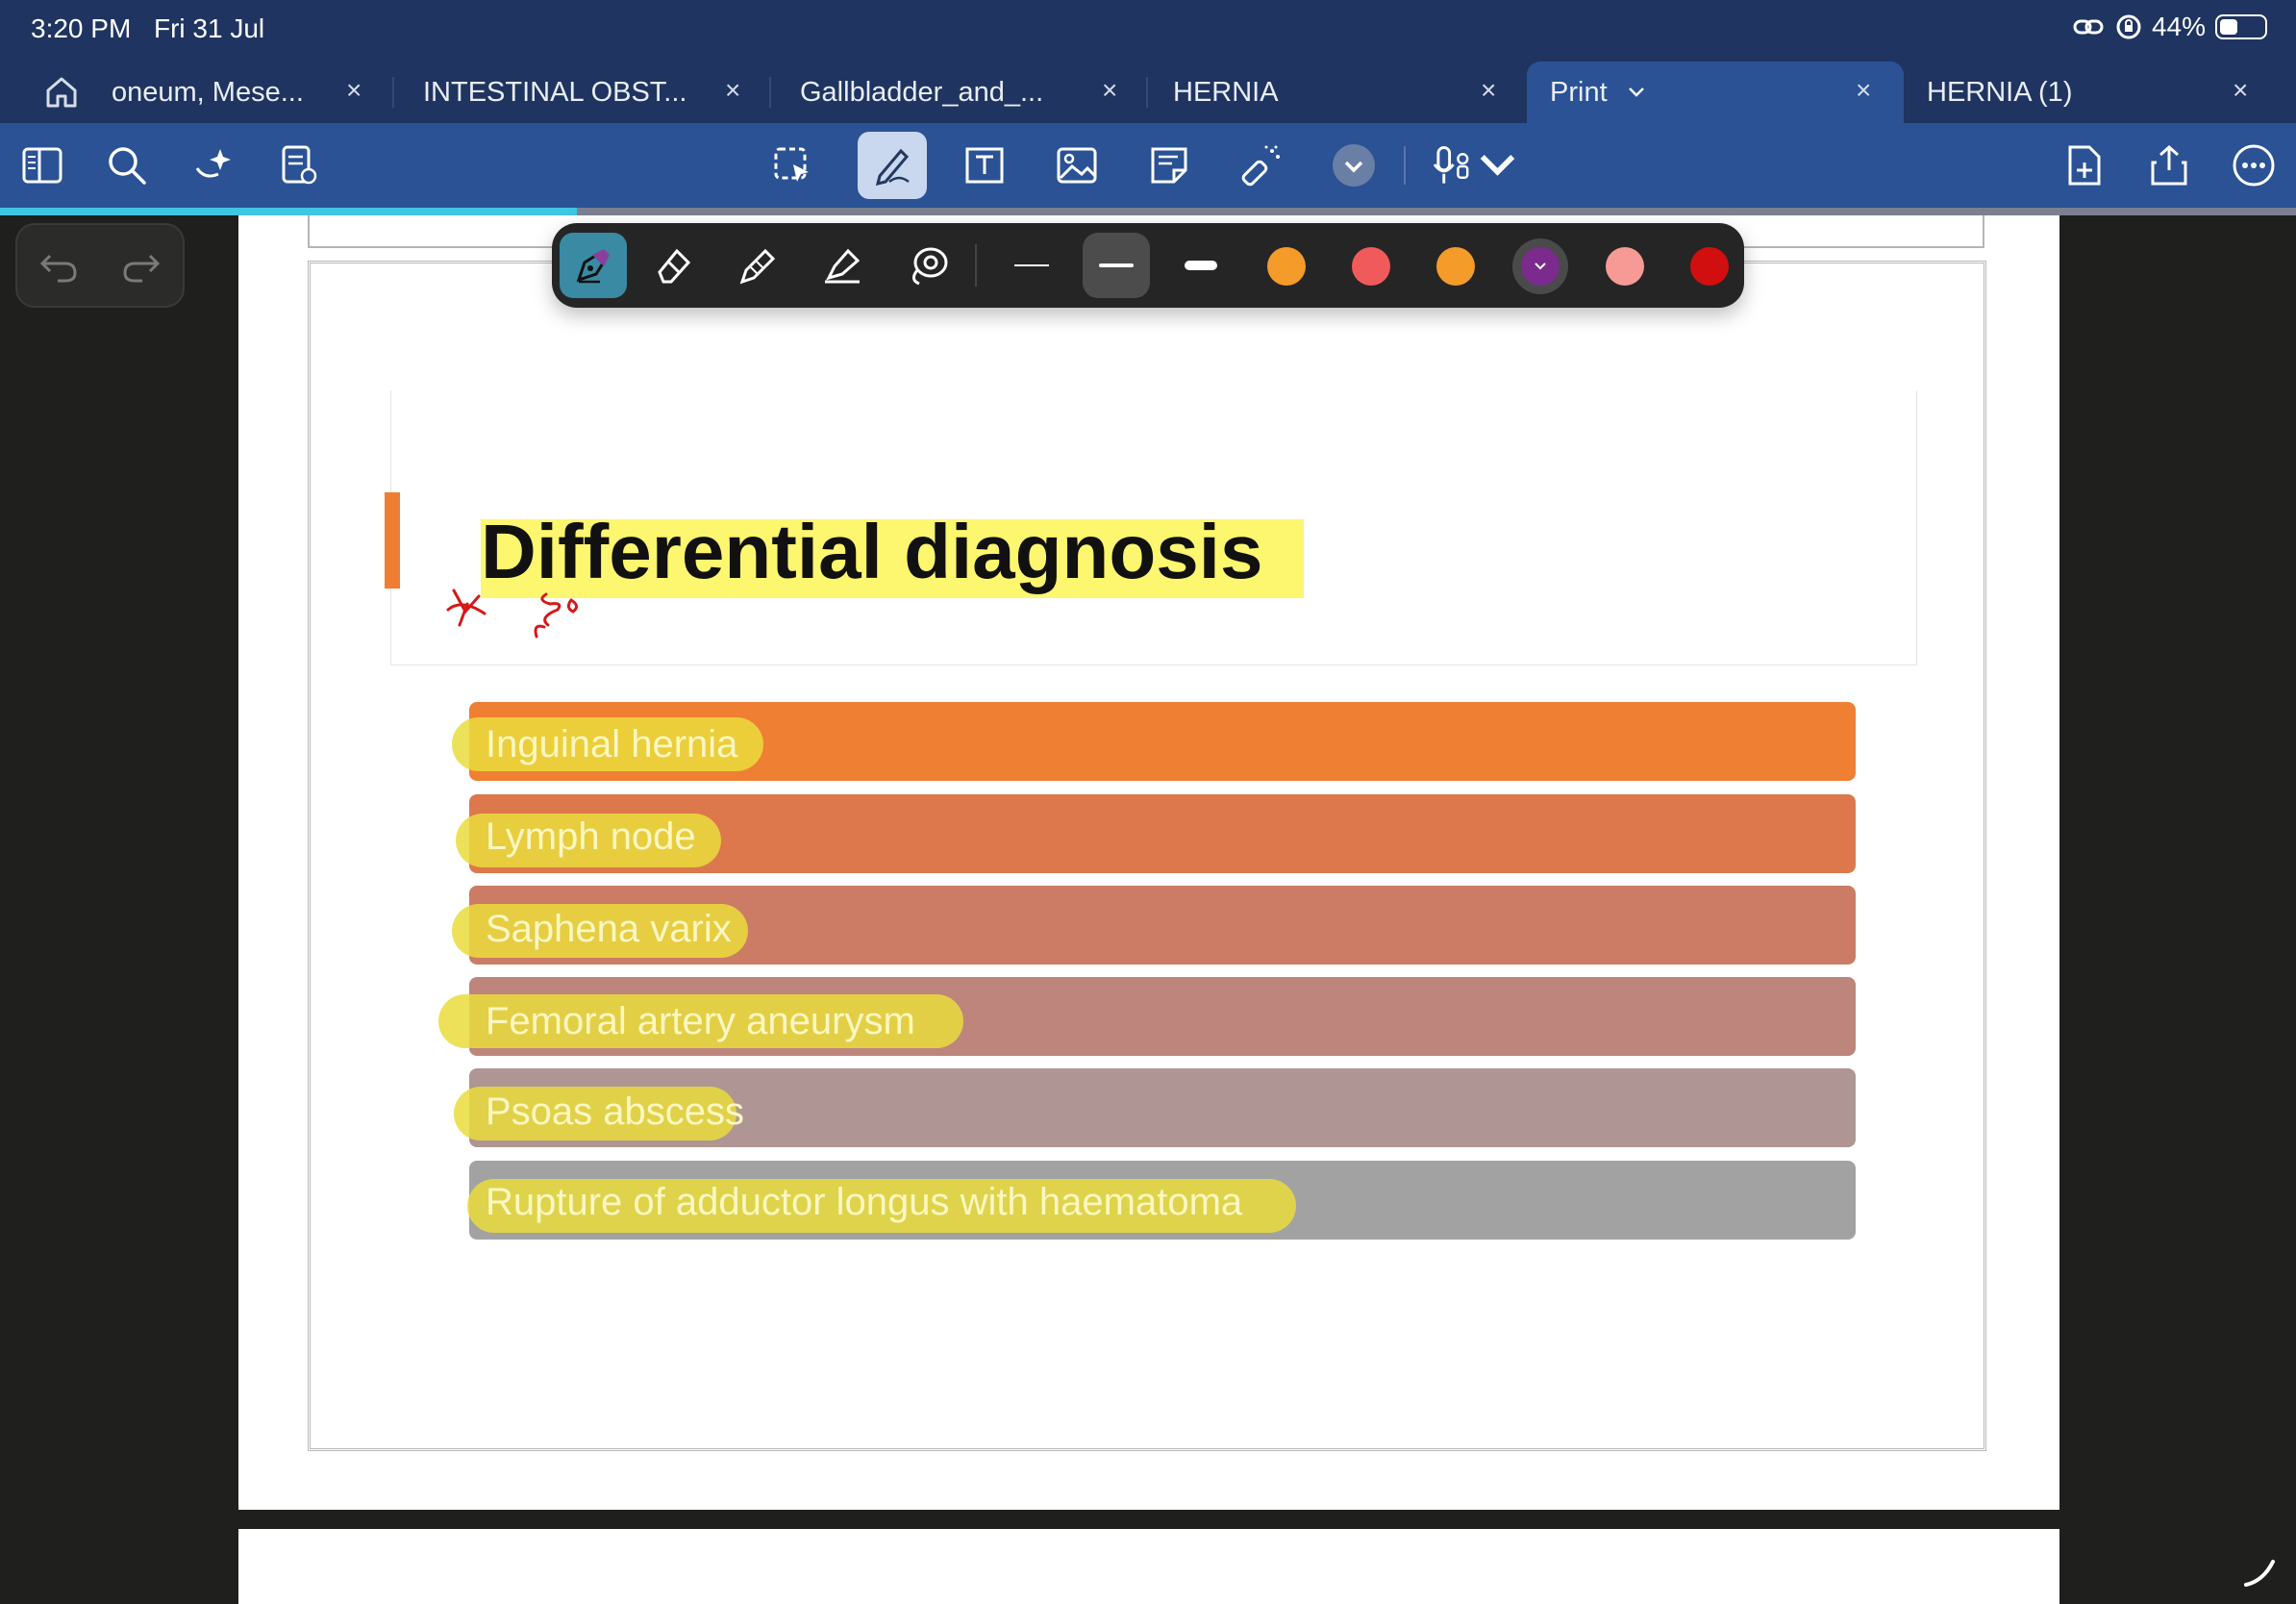 The height and width of the screenshot is (1604, 2296). Describe the element at coordinates (1715, 92) in the screenshot. I see `tab-5-active: Print ×` at that location.